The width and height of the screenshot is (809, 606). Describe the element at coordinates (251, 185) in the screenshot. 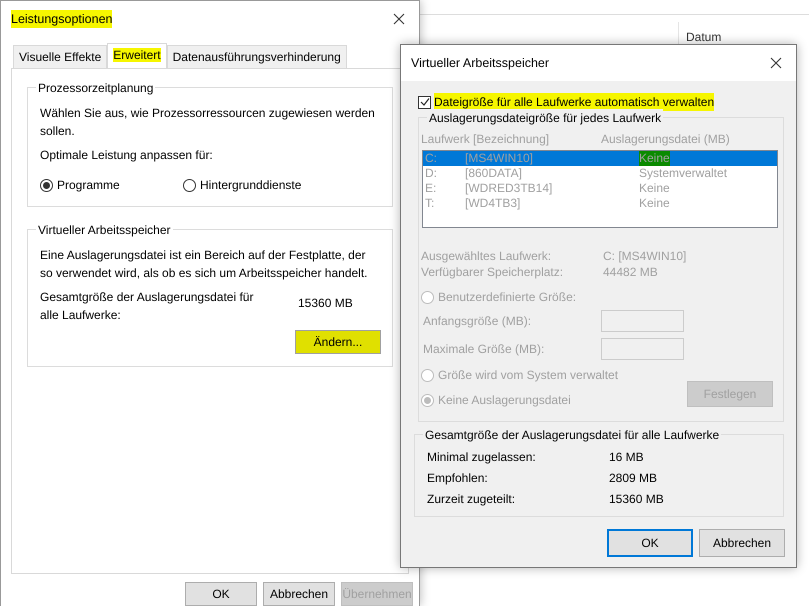

I see `radio-label: Hintergrunddienste` at that location.